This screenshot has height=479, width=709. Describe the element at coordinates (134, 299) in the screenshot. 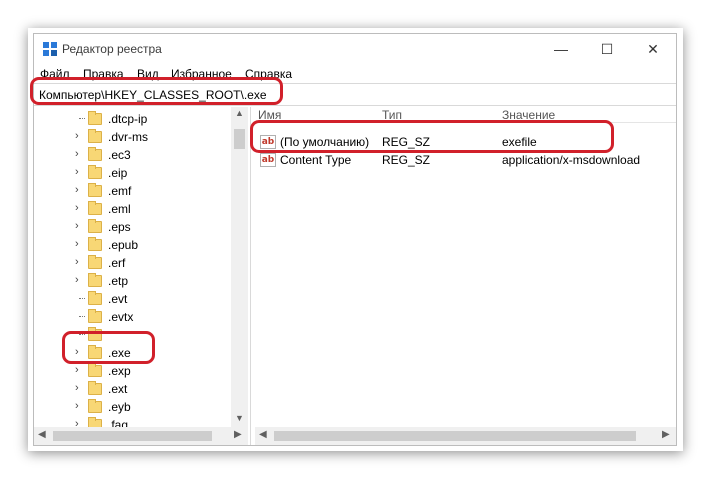

I see `tree-item: .evt` at that location.